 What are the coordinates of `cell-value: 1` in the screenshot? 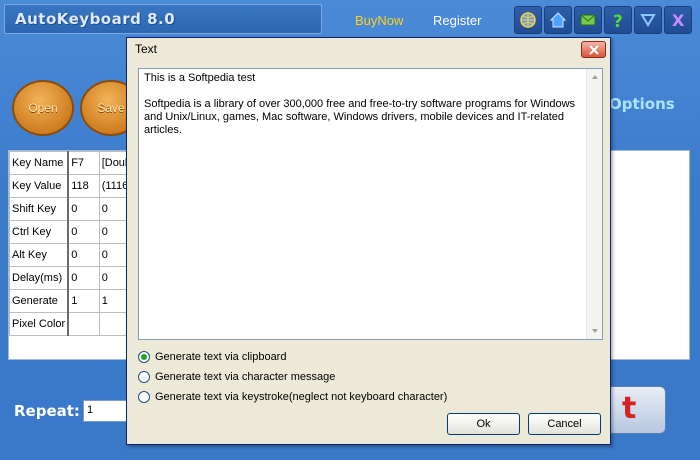 It's located at (83, 301).